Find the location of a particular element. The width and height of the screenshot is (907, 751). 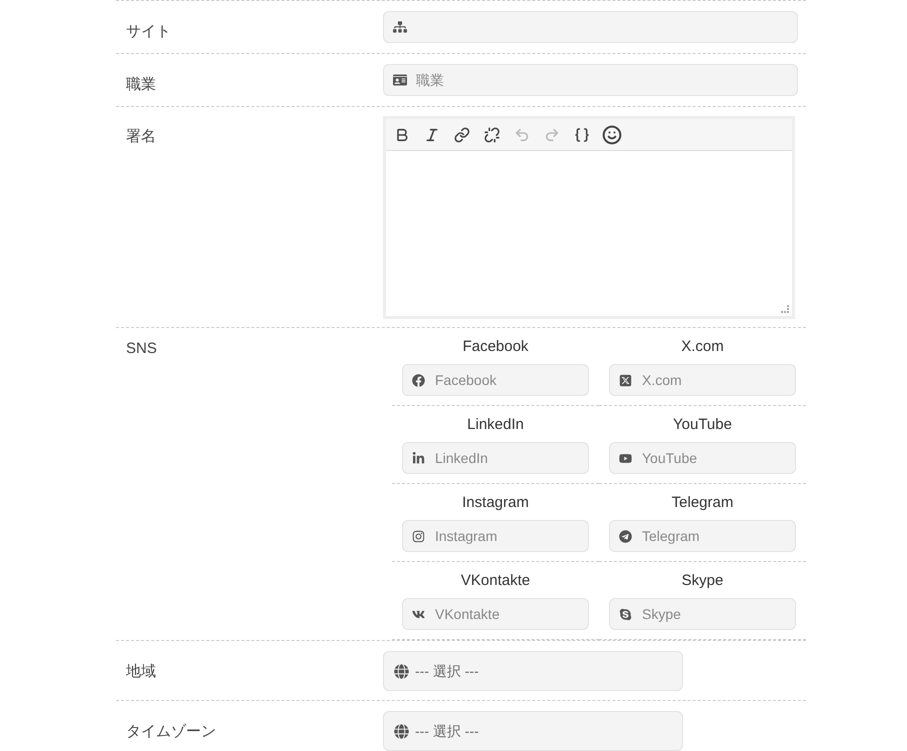

network-title: VKontakte is located at coordinates (495, 581).